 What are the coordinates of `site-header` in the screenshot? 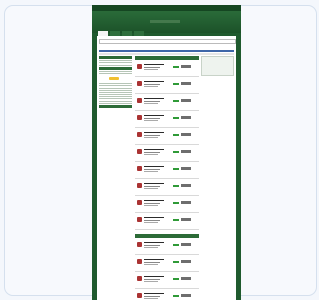 It's located at (166, 22).